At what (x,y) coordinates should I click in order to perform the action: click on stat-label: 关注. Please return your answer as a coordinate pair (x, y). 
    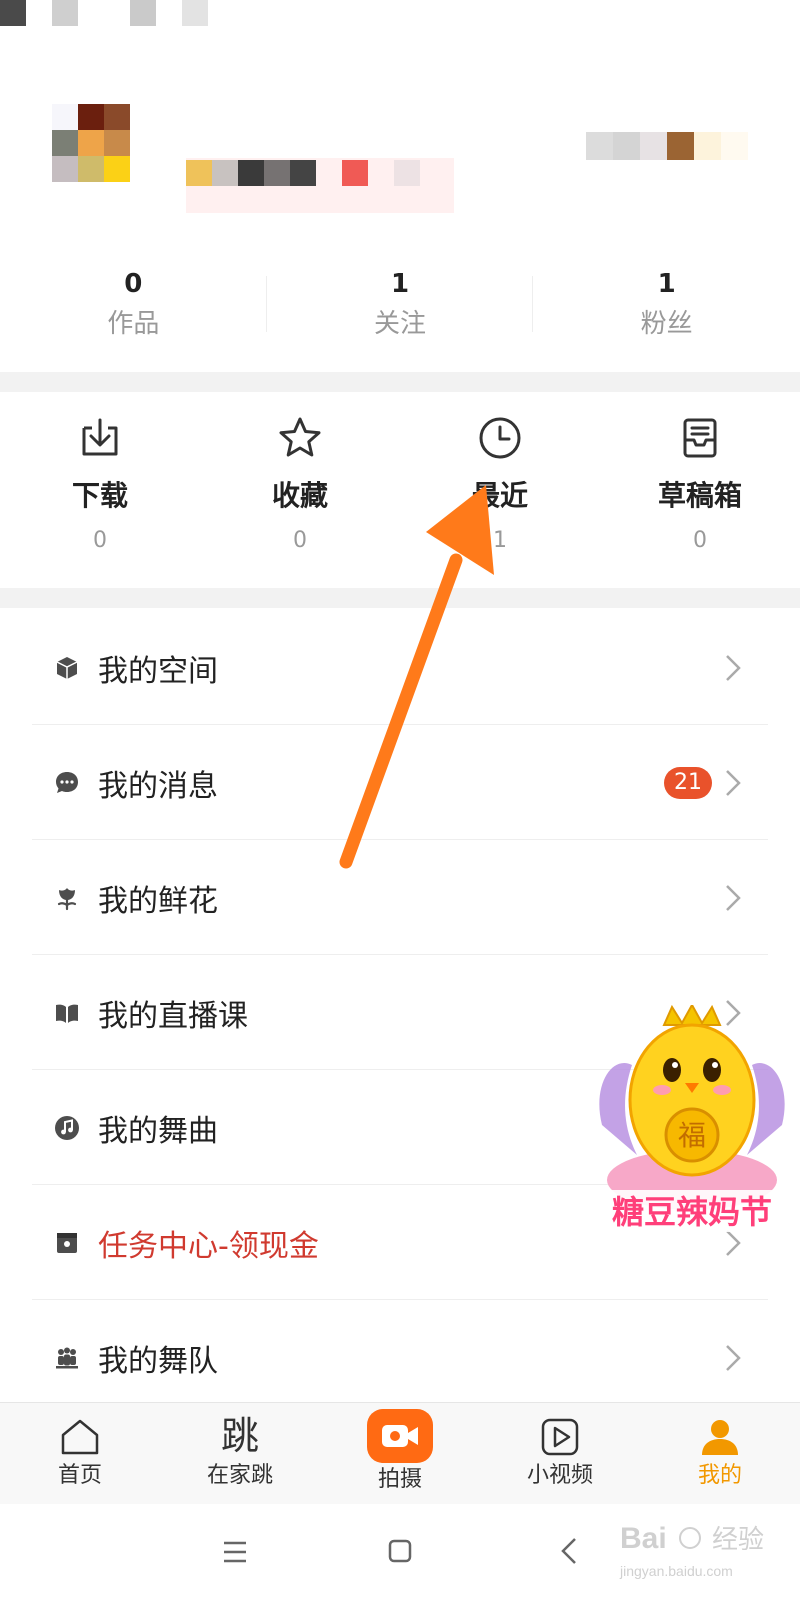
    Looking at the image, I should click on (400, 324).